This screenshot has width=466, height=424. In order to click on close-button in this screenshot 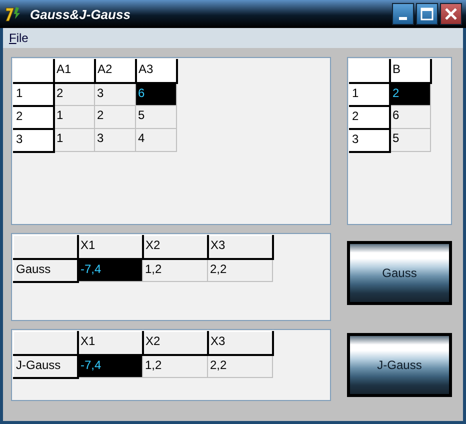, I will do `click(451, 14)`.